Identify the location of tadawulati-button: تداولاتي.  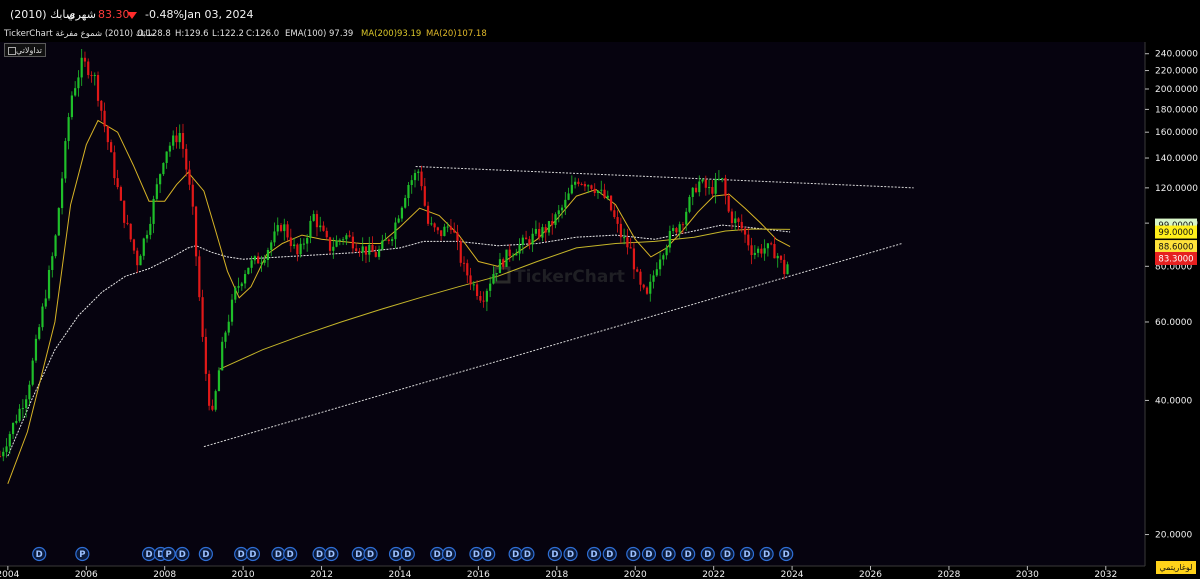
(25, 50).